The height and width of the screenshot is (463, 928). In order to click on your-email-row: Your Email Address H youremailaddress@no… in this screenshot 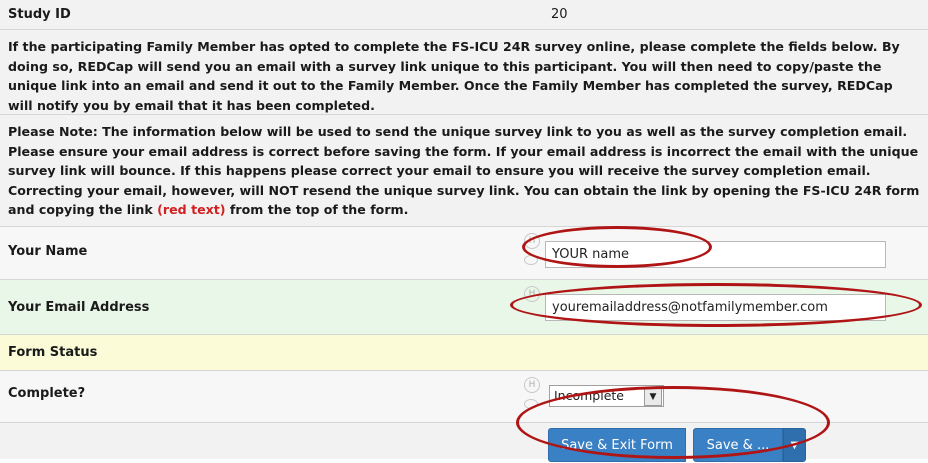, I will do `click(464, 307)`.